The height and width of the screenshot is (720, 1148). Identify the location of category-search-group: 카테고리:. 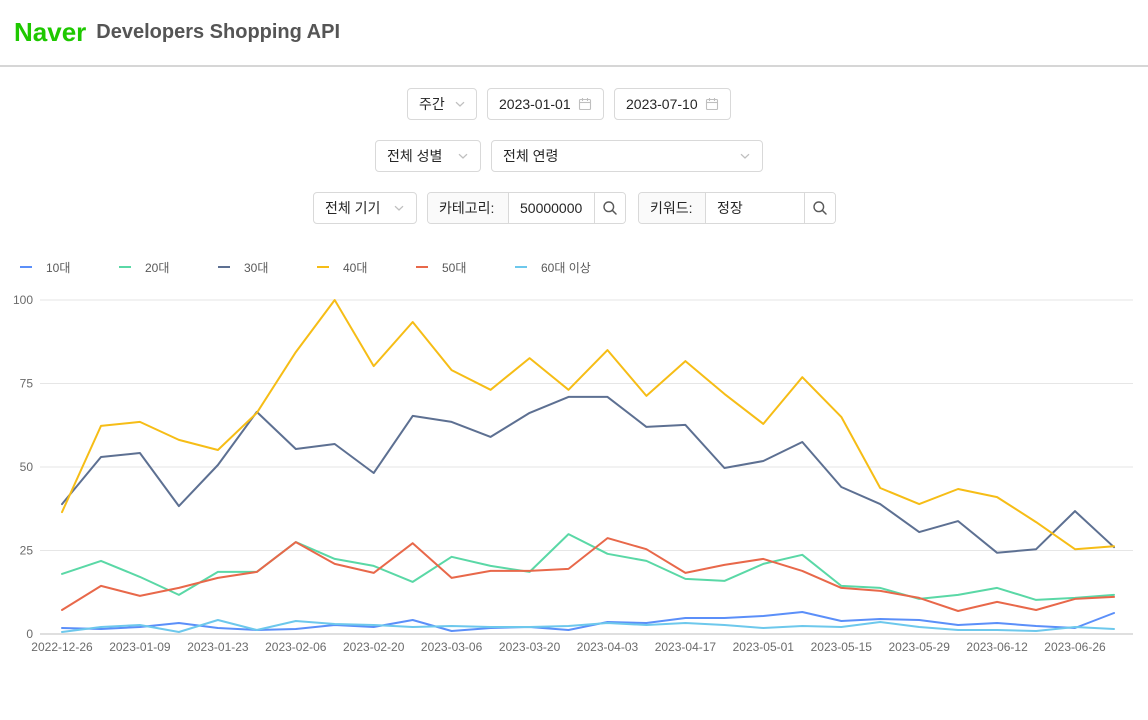
(526, 208).